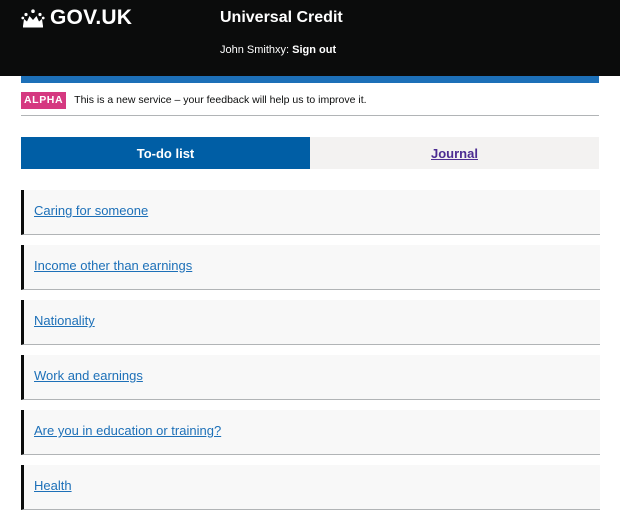 The image size is (620, 520). I want to click on phase-tag: ALPHA, so click(44, 100).